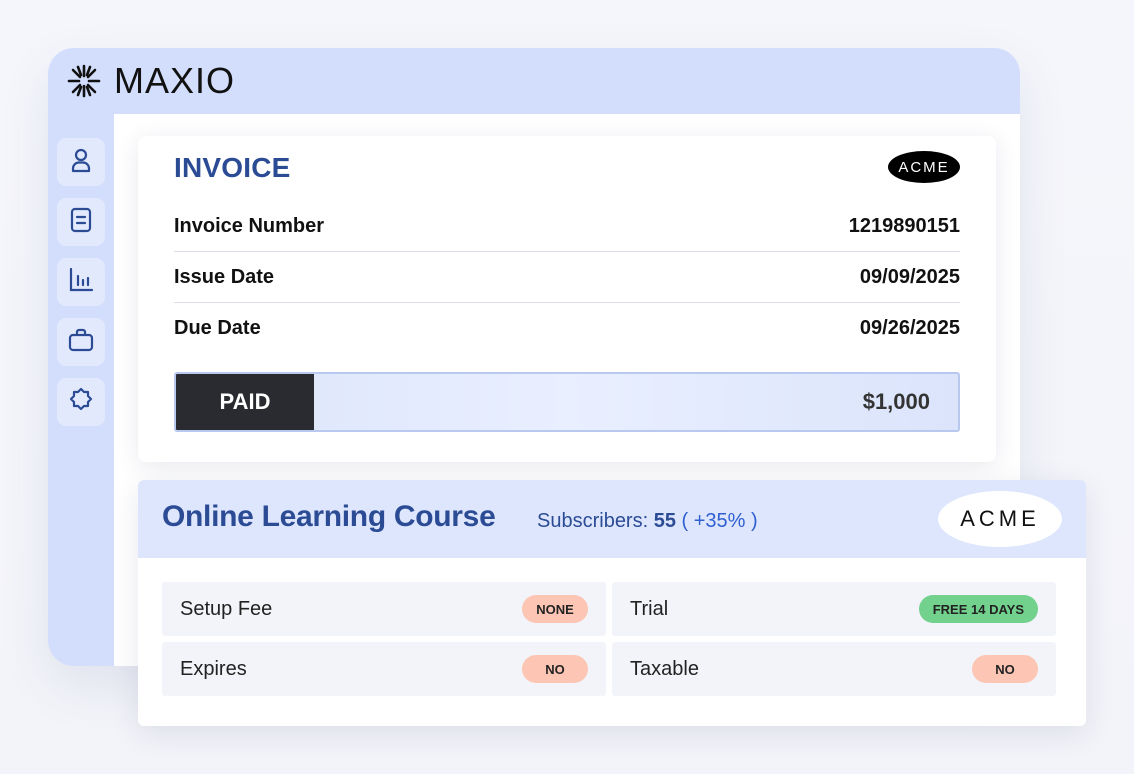 Image resolution: width=1134 pixels, height=774 pixels. I want to click on expires-label: Expires, so click(213, 668).